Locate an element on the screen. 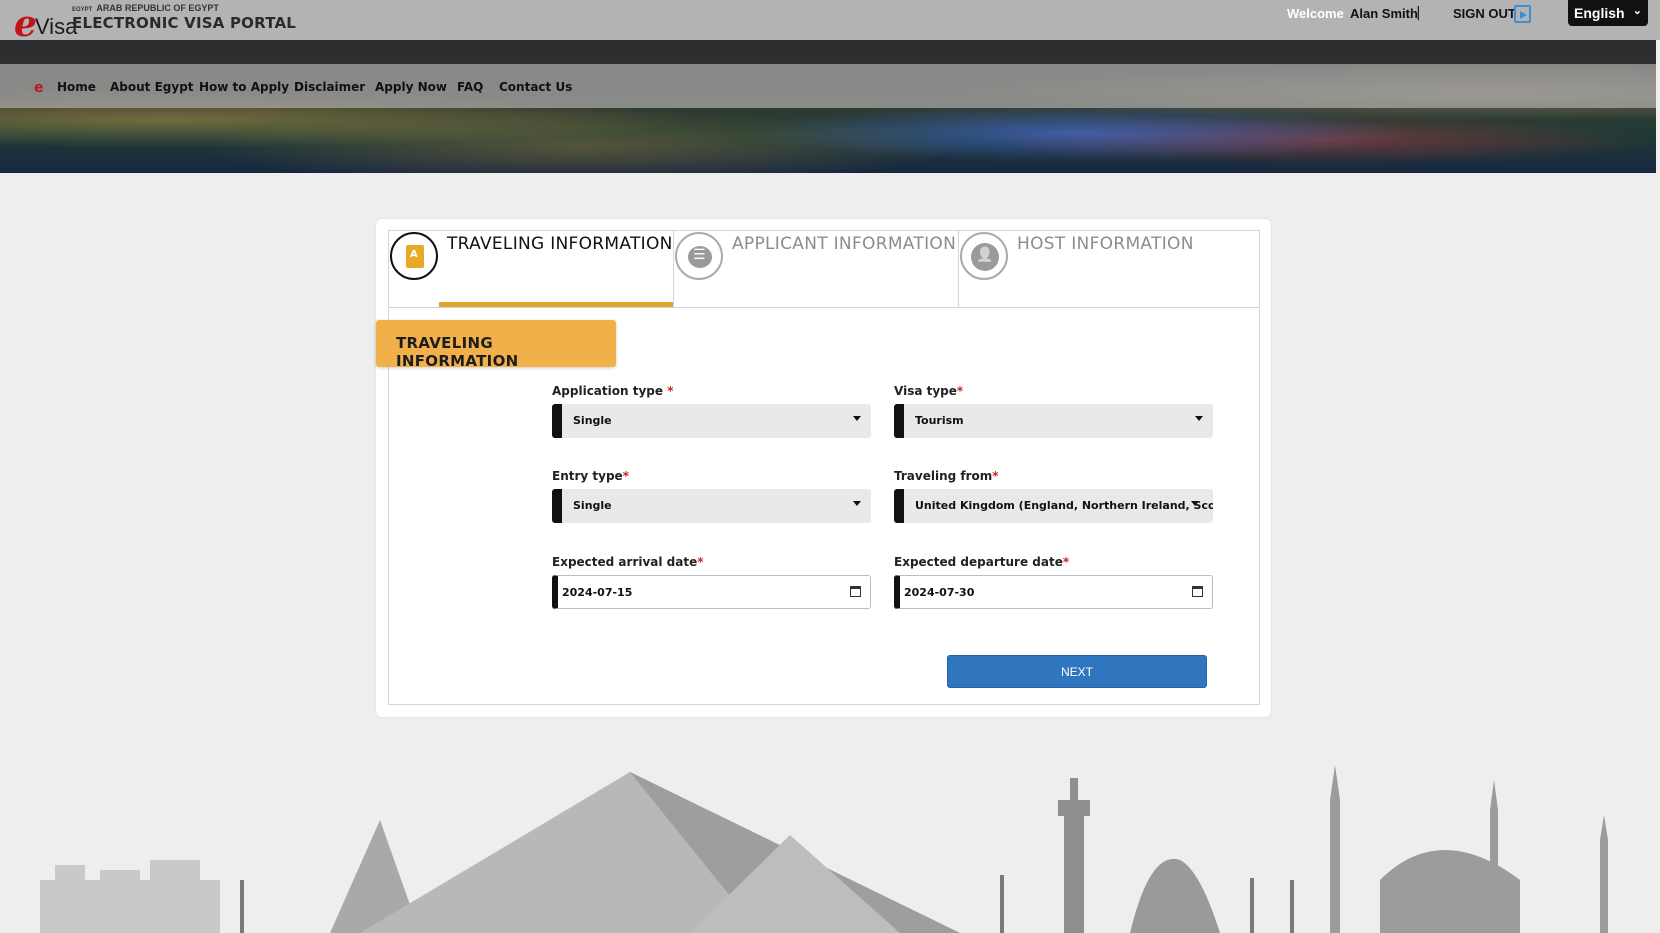 The width and height of the screenshot is (1660, 933). departure-date-label: Expected departure date* is located at coordinates (982, 562).